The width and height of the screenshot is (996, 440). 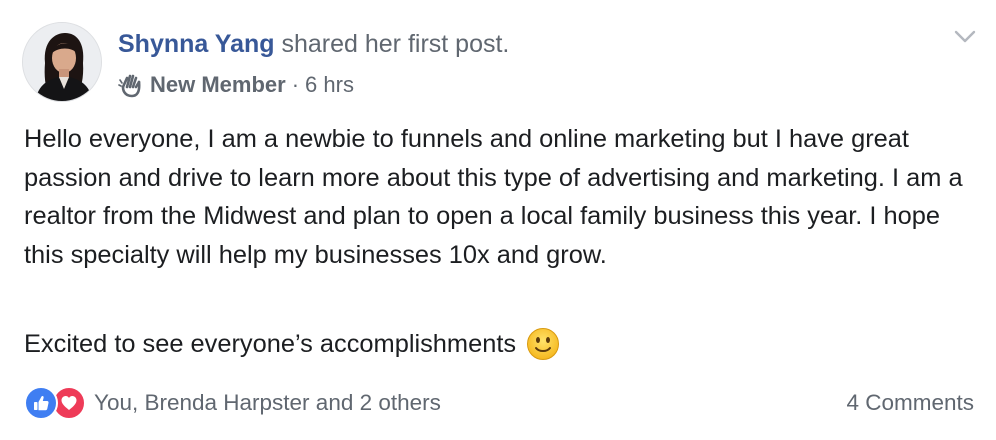 What do you see at coordinates (965, 37) in the screenshot?
I see `chevron-down-icon` at bounding box center [965, 37].